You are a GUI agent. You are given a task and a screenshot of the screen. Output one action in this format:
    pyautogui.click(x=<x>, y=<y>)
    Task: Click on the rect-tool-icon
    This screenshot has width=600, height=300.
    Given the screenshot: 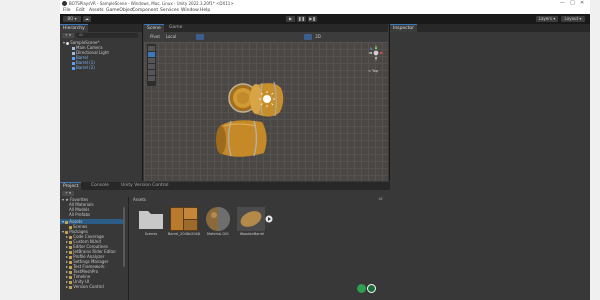 What is the action you would take?
    pyautogui.click(x=151, y=72)
    